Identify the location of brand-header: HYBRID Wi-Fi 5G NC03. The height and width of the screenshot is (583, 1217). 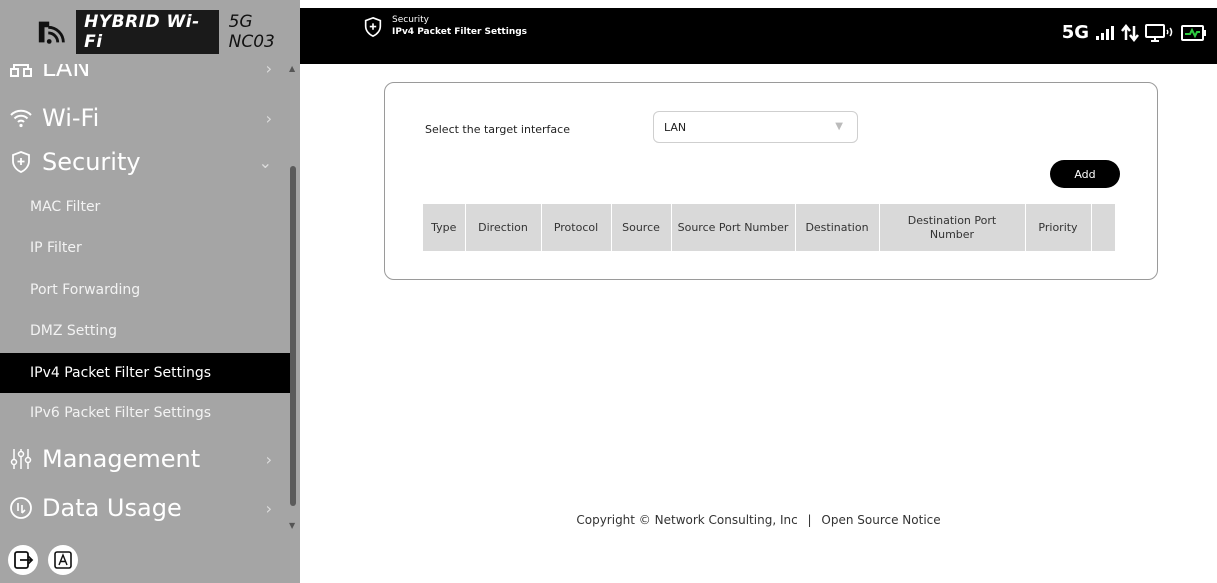
(150, 32).